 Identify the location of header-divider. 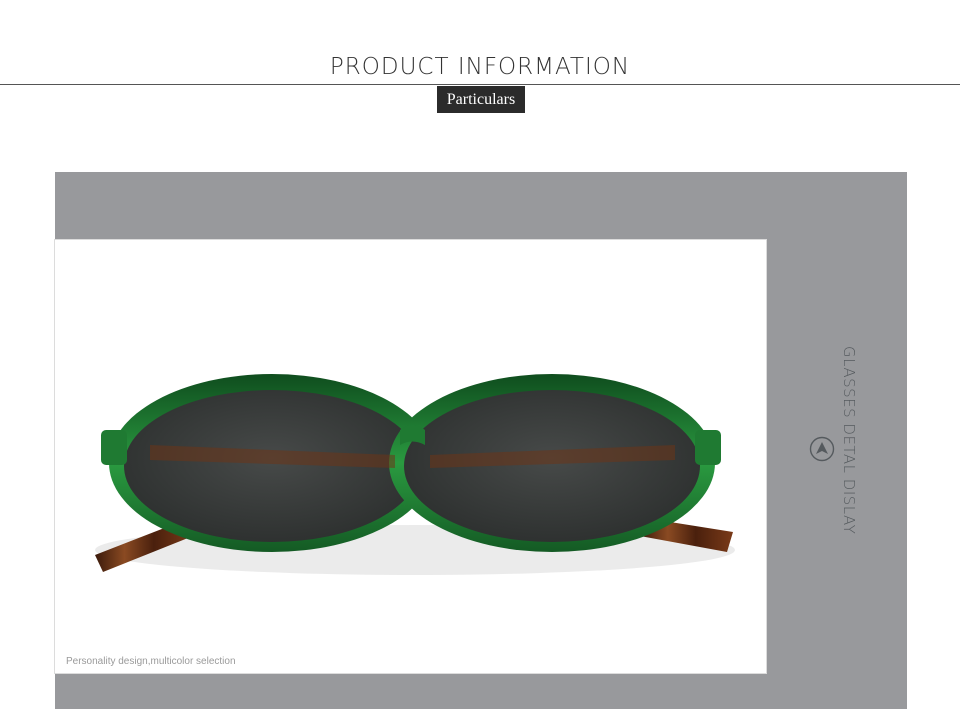
(480, 84).